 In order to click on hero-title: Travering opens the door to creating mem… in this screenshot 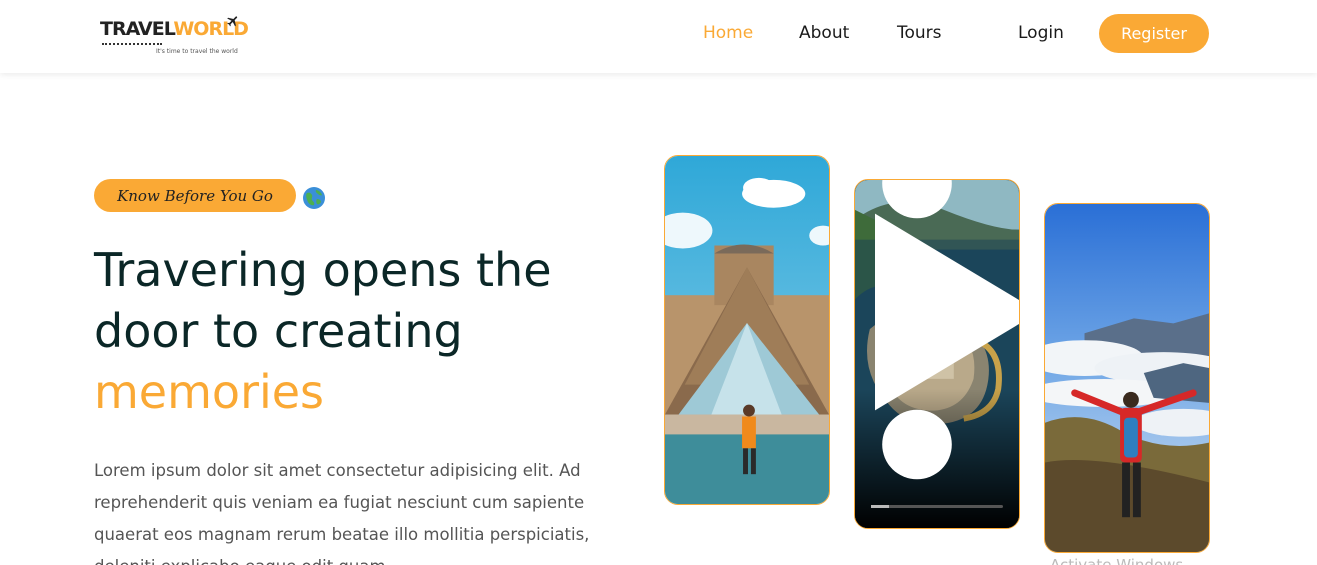, I will do `click(374, 331)`.